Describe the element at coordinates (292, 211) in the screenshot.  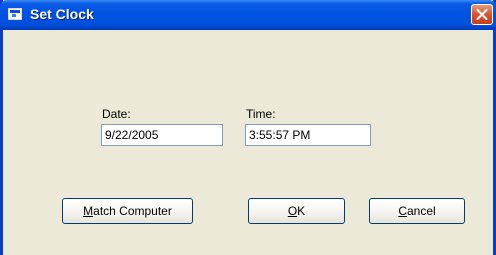
I see `ok-accel: O` at that location.